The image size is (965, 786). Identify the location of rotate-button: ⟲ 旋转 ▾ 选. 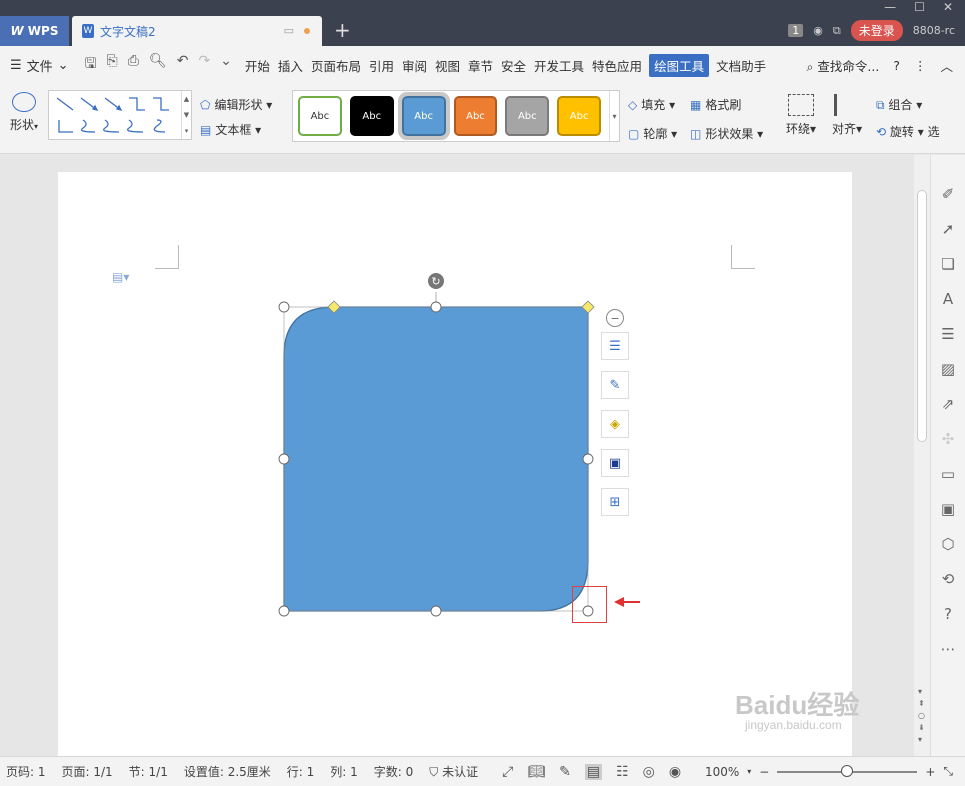
(908, 131).